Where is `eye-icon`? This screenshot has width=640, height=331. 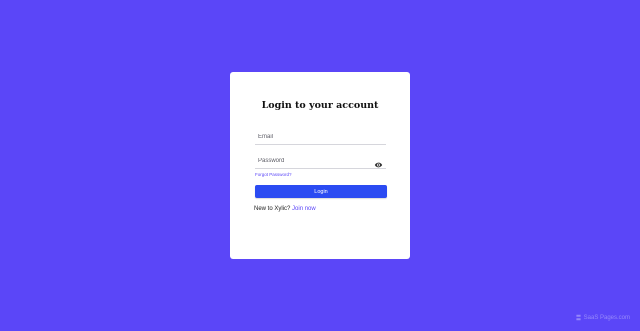
eye-icon is located at coordinates (378, 162).